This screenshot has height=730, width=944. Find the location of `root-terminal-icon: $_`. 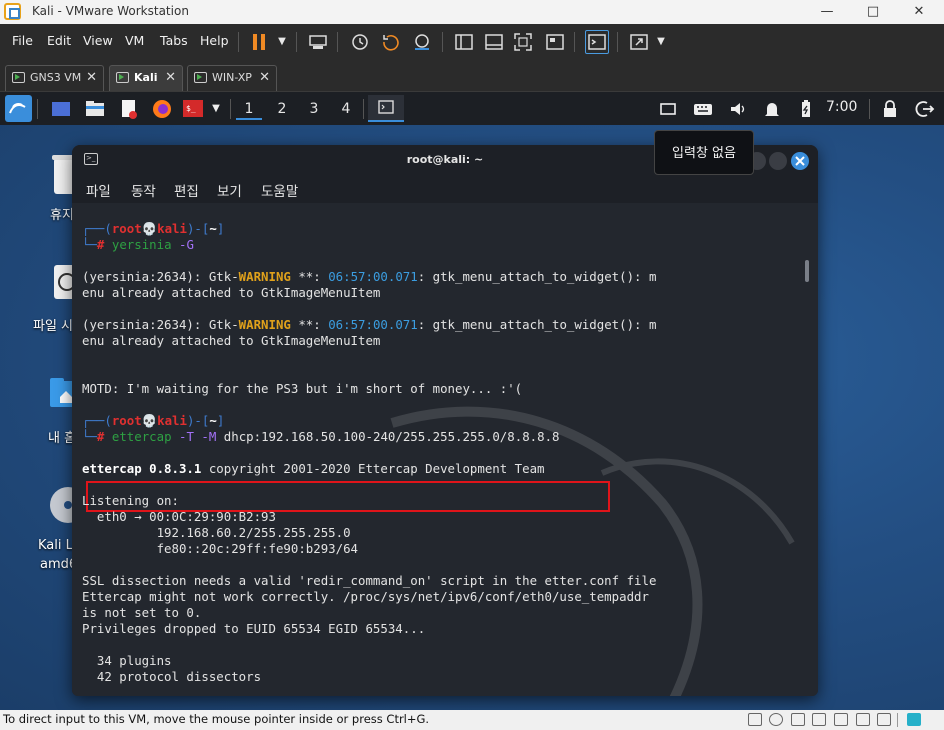

root-terminal-icon: $_ is located at coordinates (193, 109).